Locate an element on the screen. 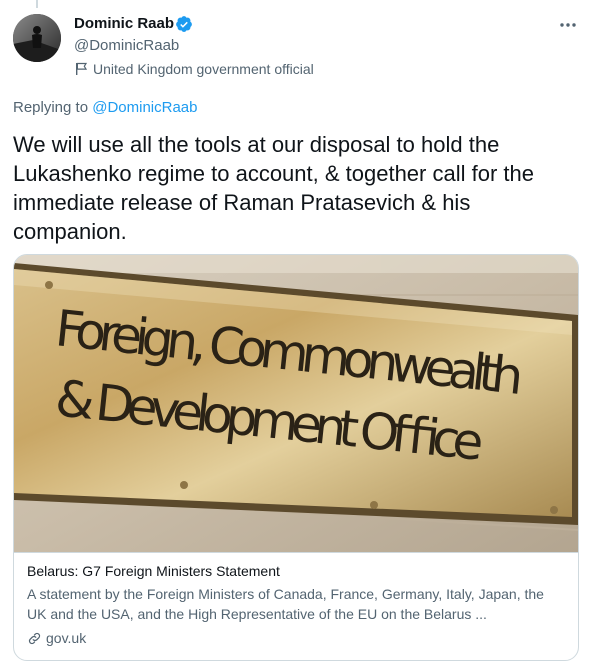  replying-to-link: @DominicRaab is located at coordinates (144, 107).